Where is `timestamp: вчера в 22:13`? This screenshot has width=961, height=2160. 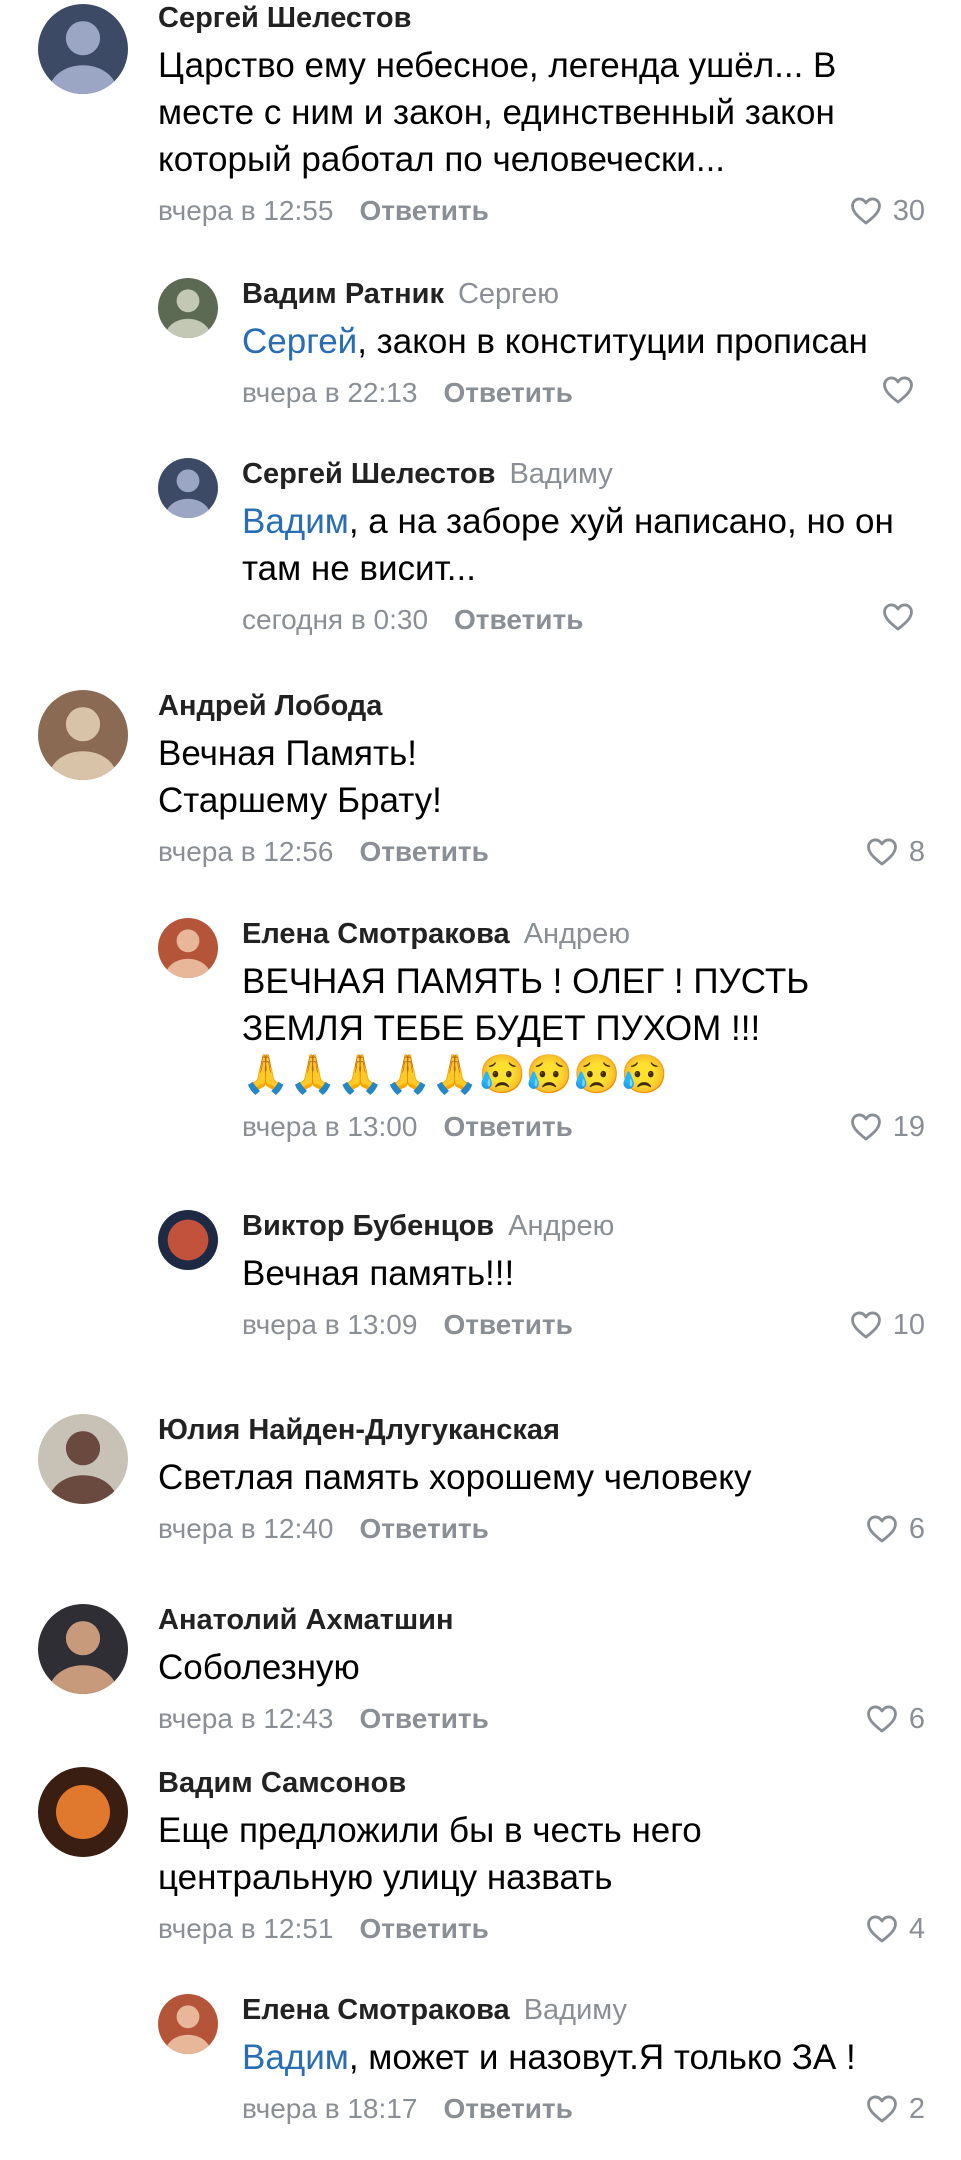
timestamp: вчера в 22:13 is located at coordinates (330, 392).